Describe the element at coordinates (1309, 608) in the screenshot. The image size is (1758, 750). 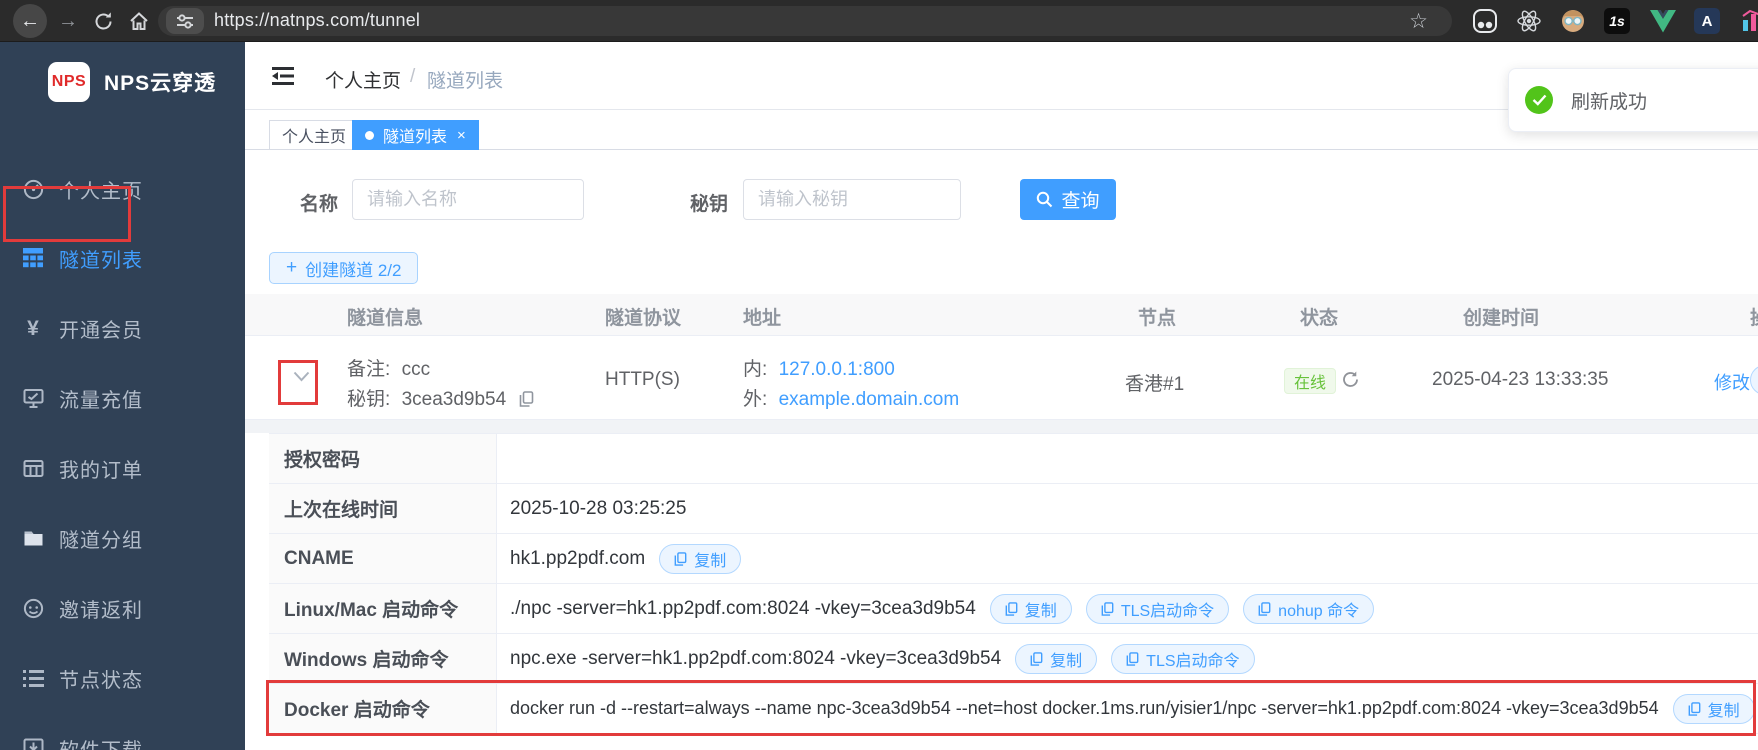
I see `nohup-command-button: nohup 命令` at that location.